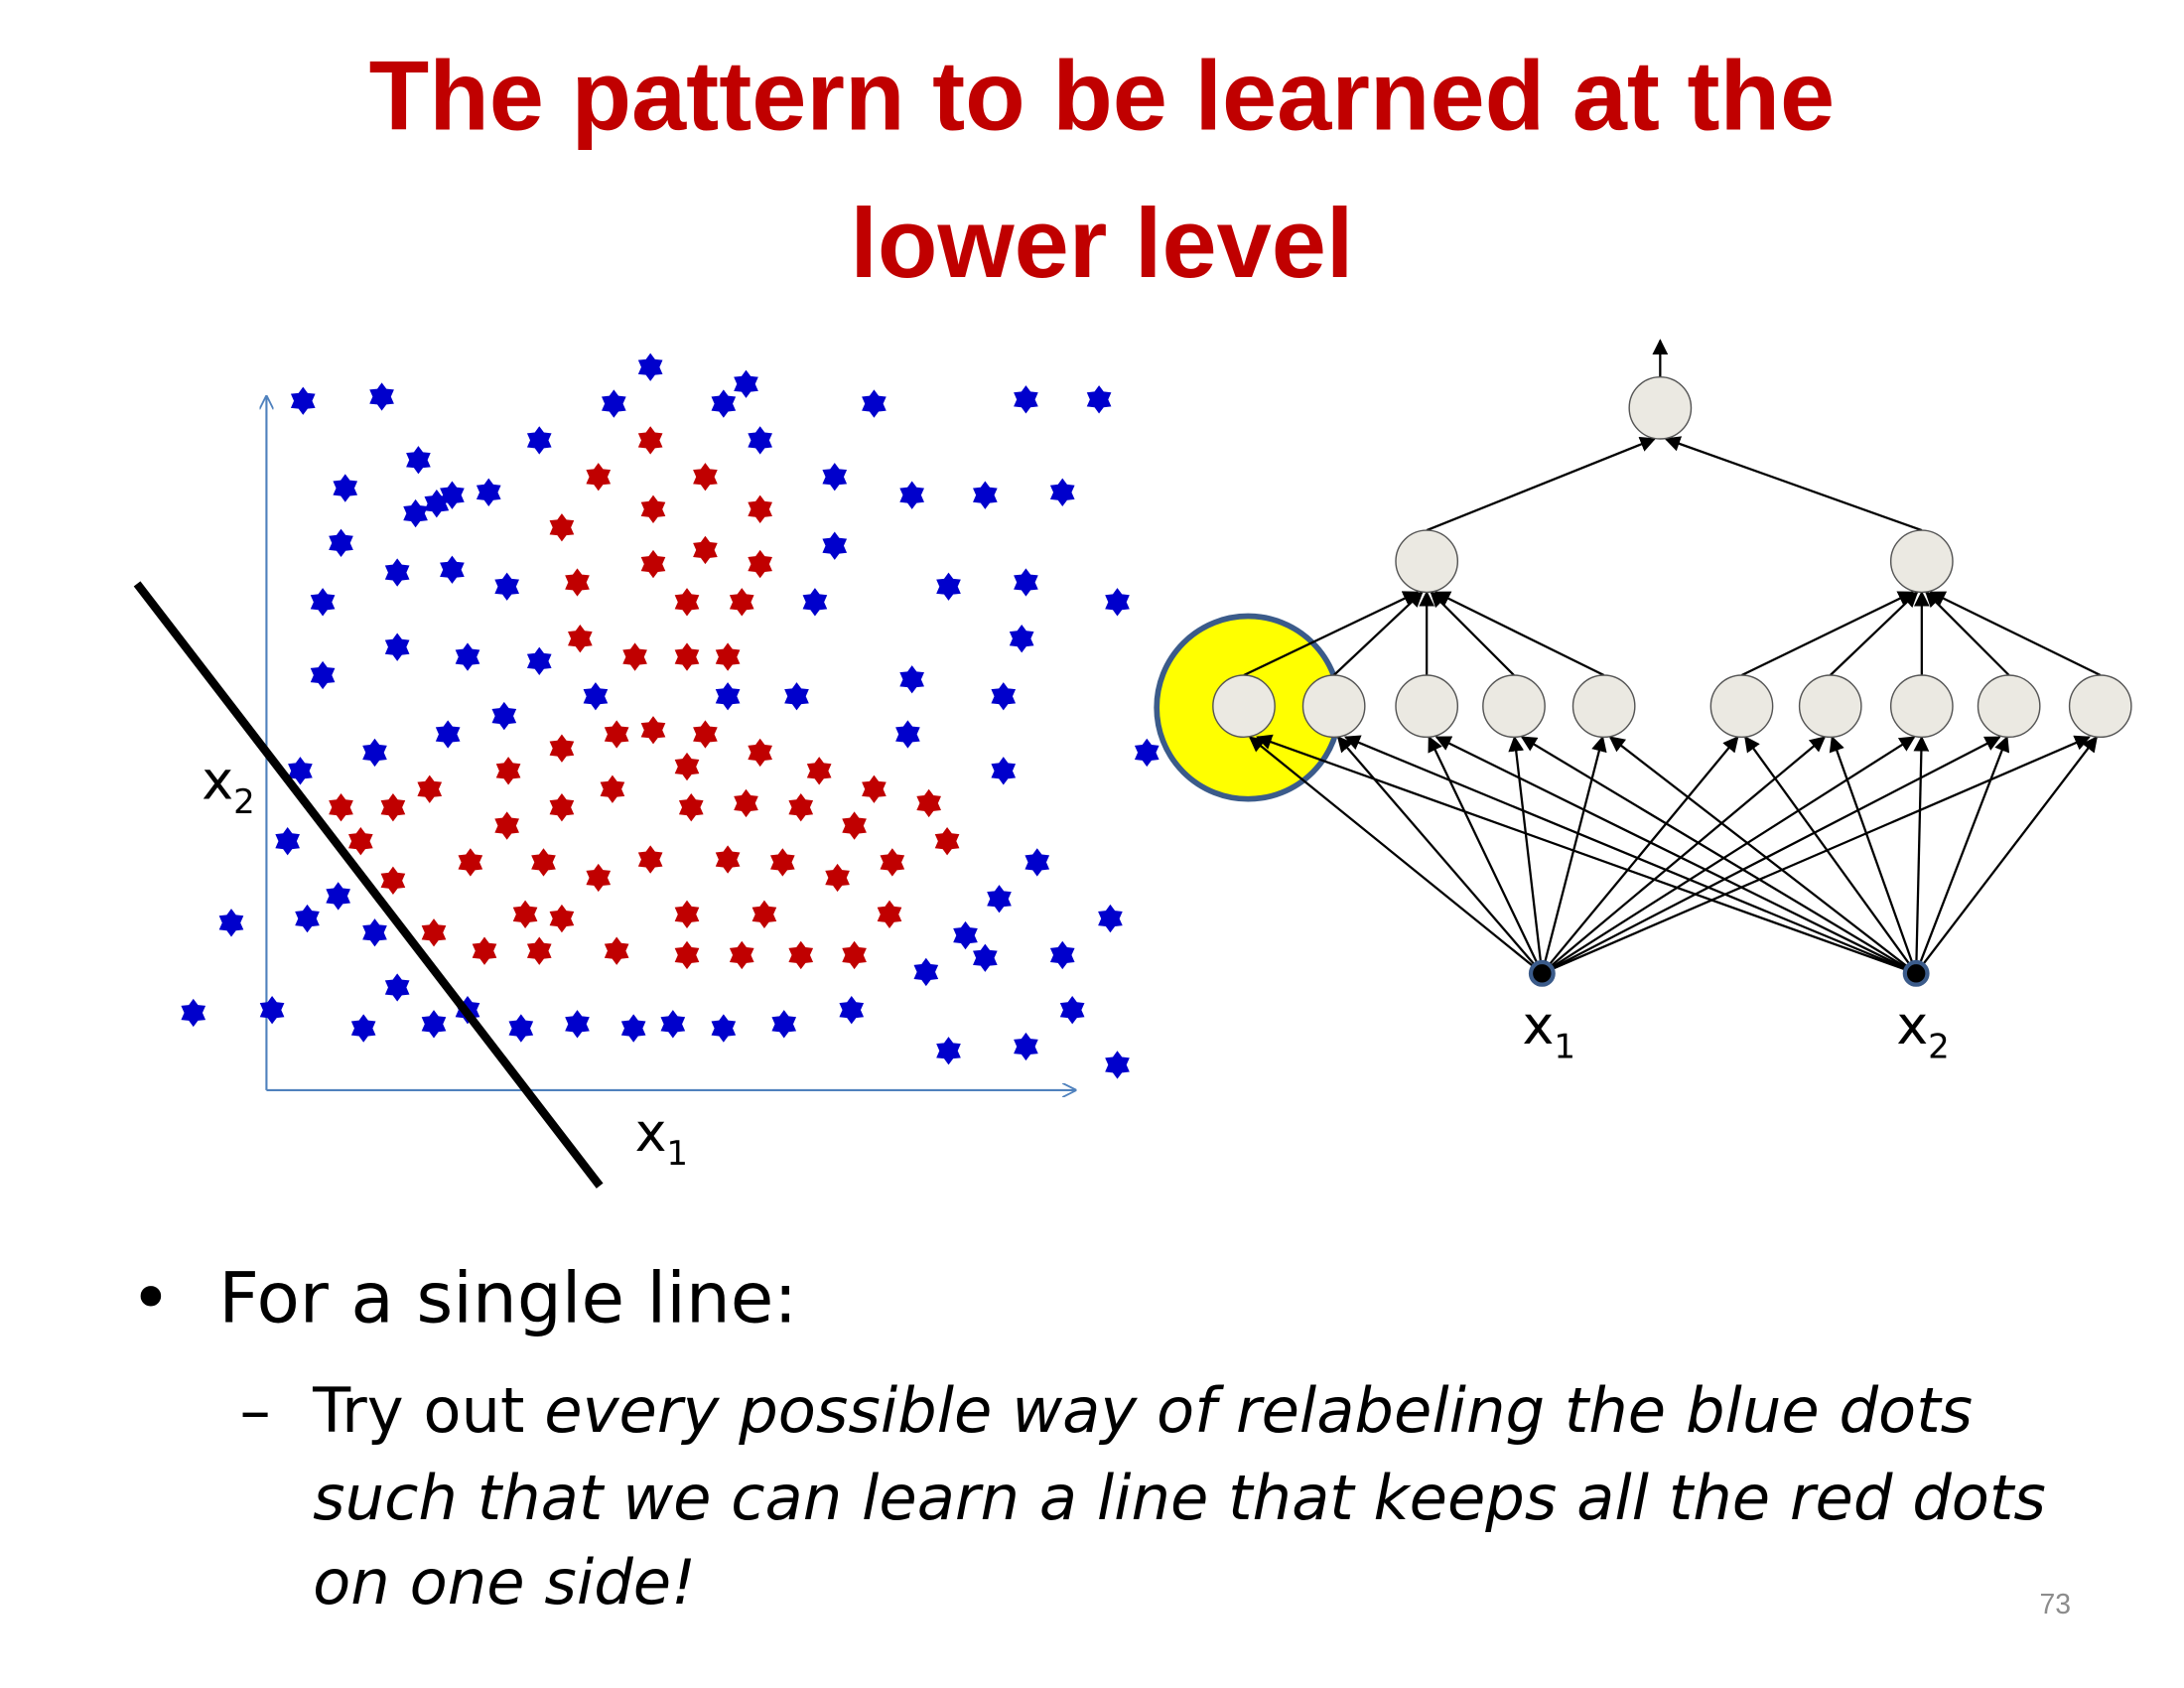 The height and width of the screenshot is (1688, 2184). I want to click on slide-title-line-1: The pattern to be learned at the, so click(1102, 96).